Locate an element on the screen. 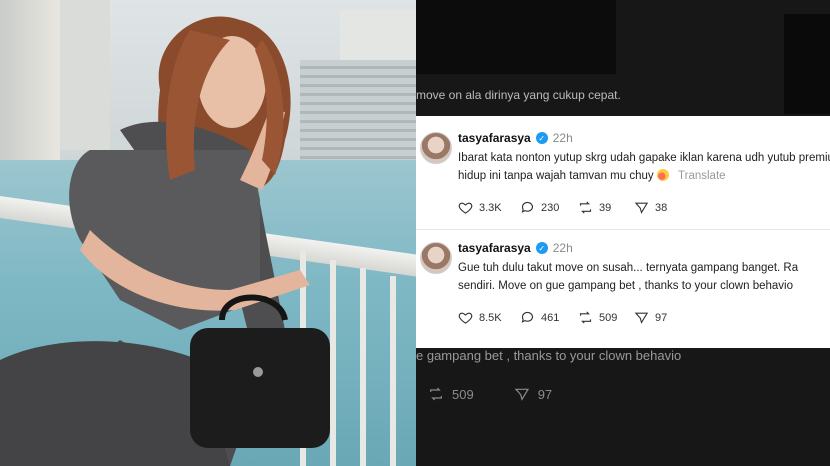 The image size is (830, 466). retweet-button: 509 is located at coordinates (606, 317).